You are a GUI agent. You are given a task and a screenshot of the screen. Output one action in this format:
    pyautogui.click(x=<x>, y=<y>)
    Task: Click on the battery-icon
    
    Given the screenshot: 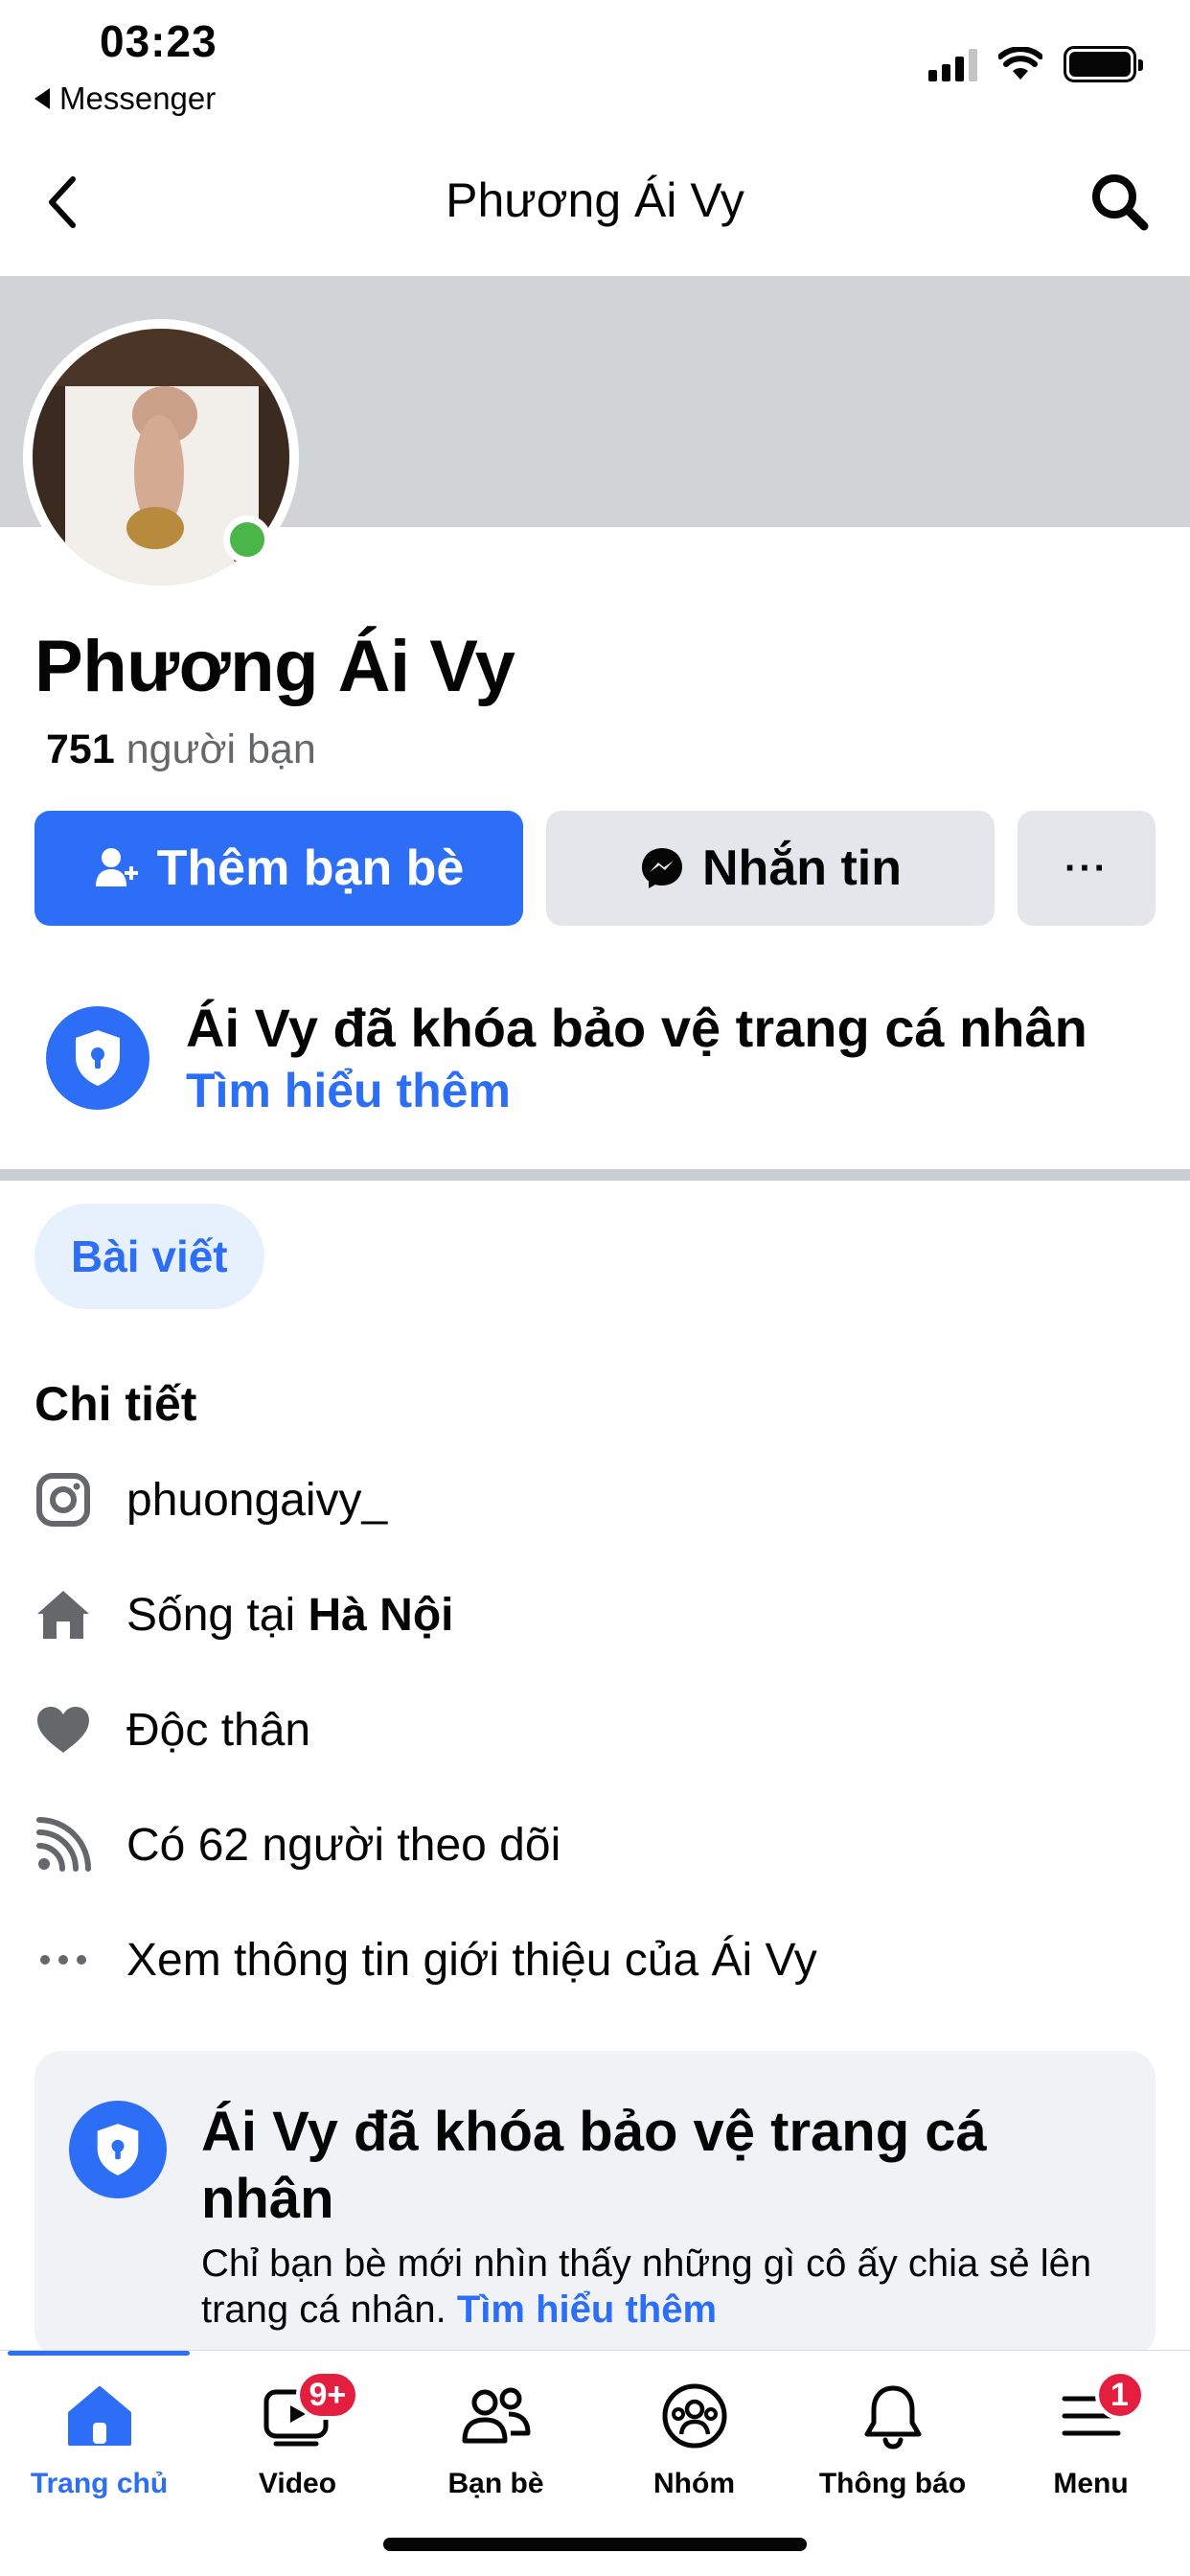 What is the action you would take?
    pyautogui.click(x=1103, y=64)
    